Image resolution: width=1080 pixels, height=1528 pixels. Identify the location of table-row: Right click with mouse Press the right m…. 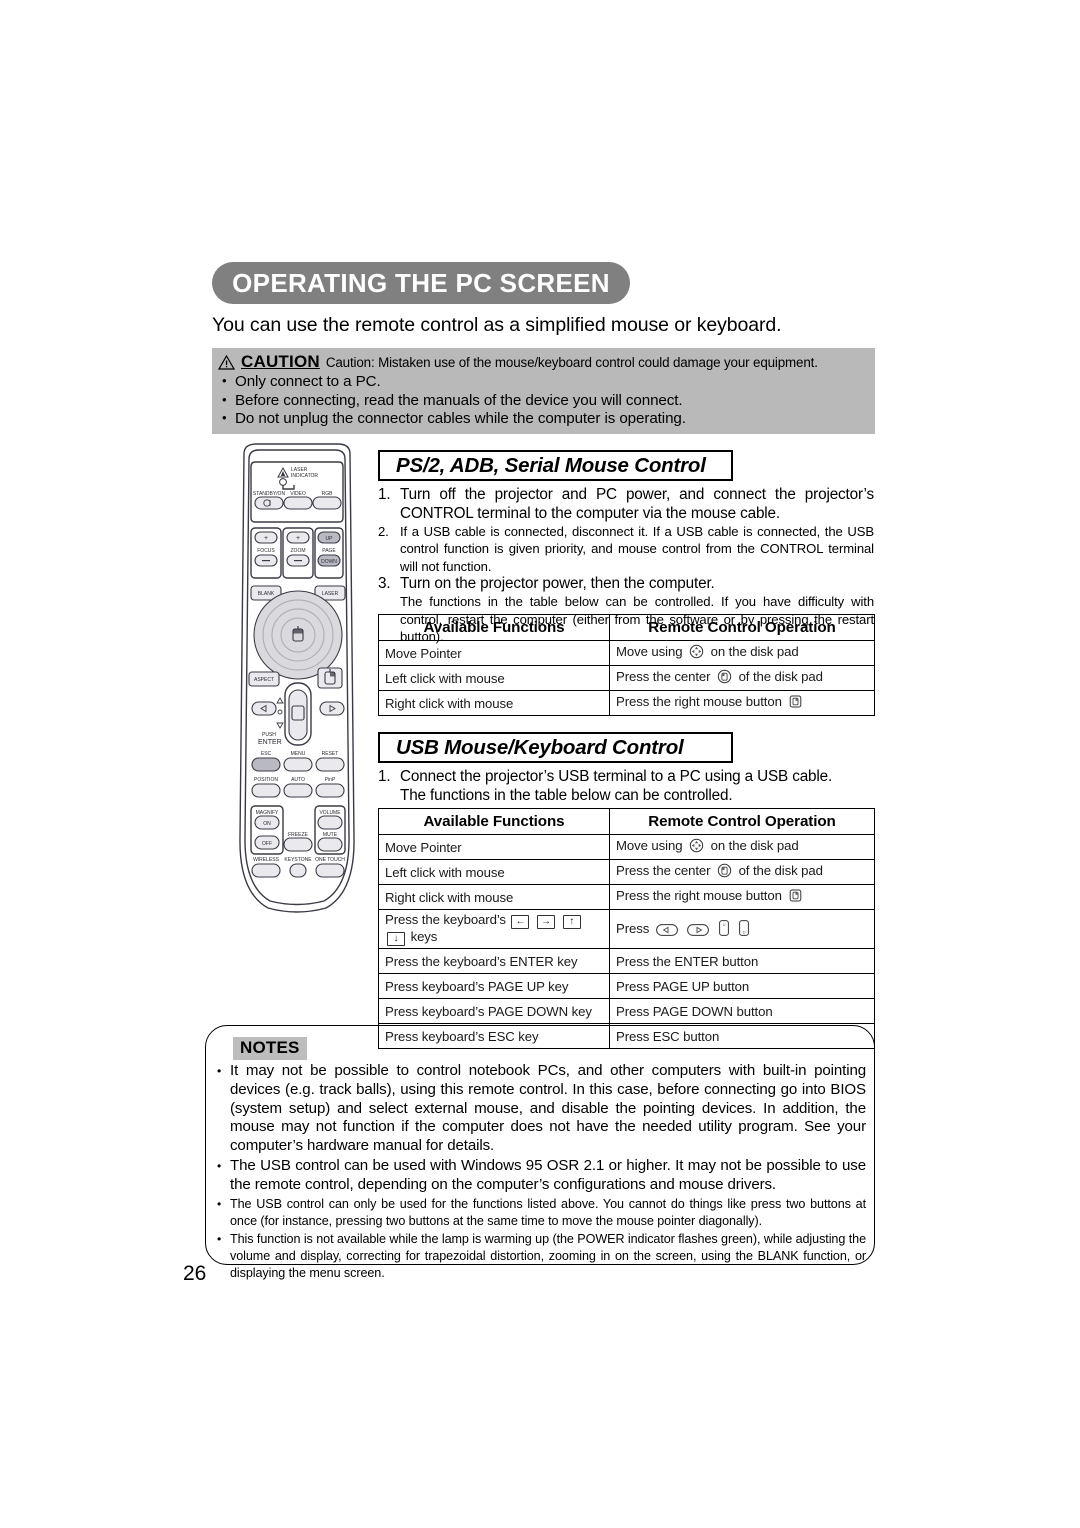
(626, 703).